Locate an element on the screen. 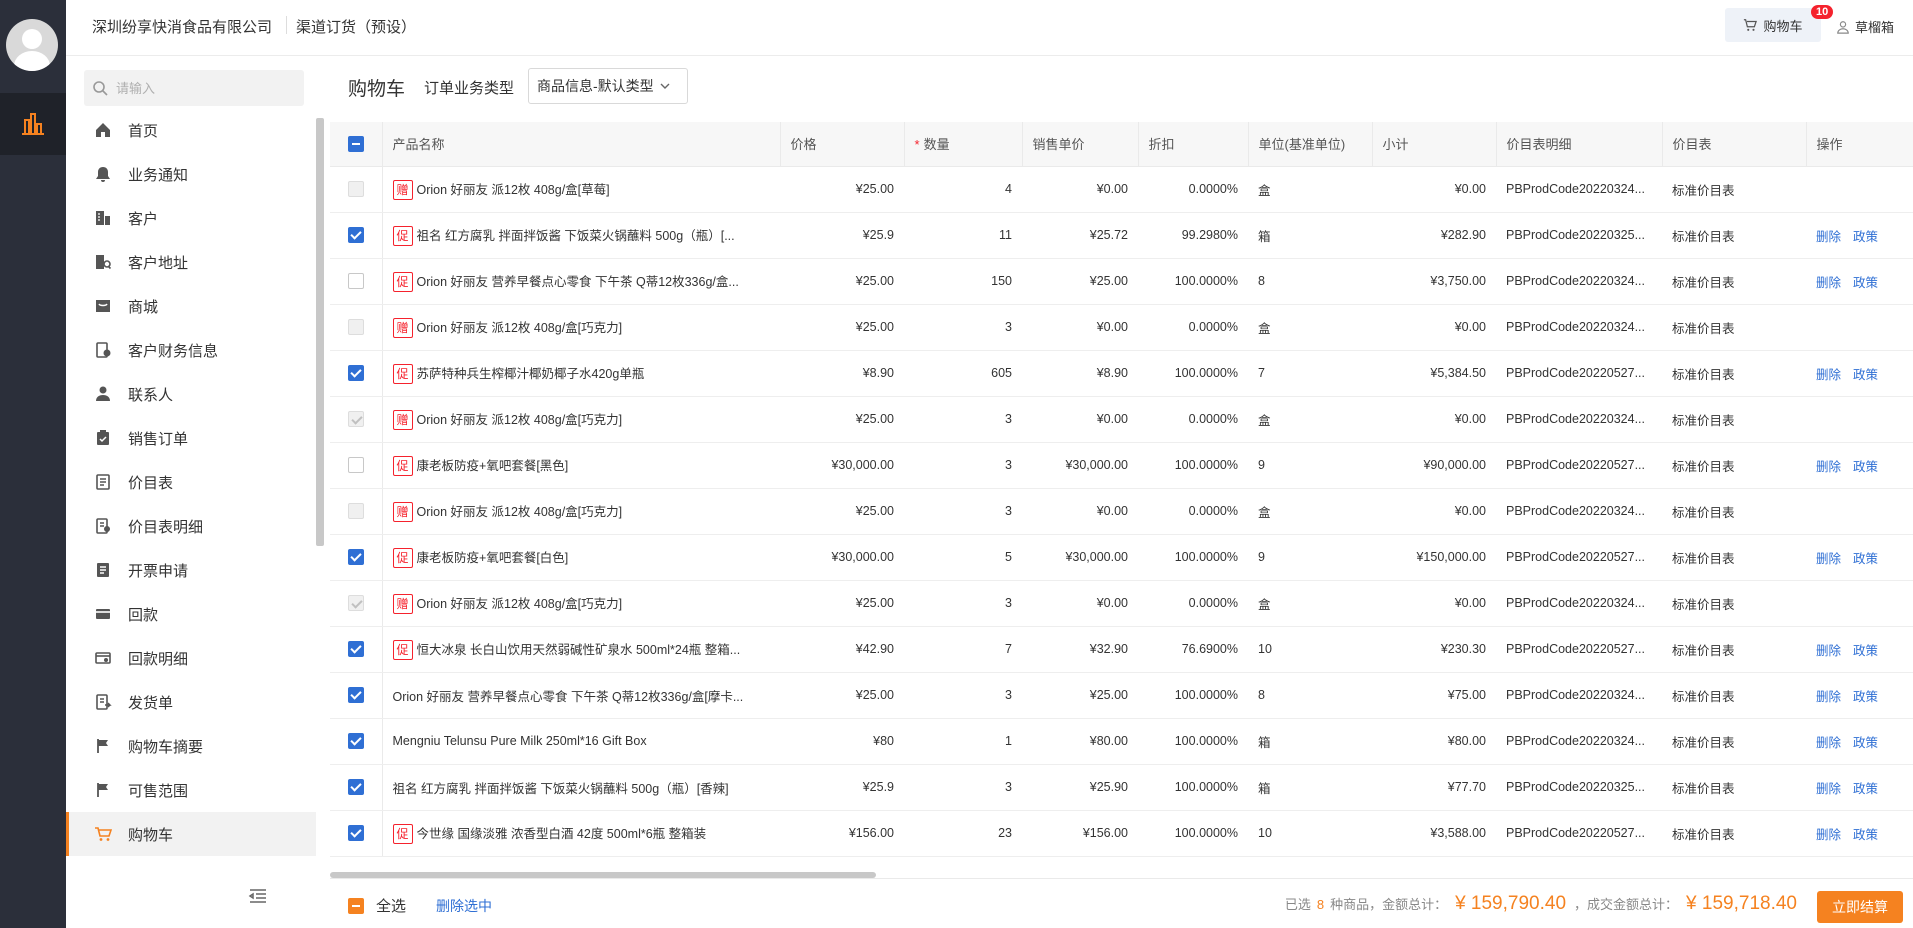 The image size is (1913, 928). sidebar-item-14: 购物车摘要 is located at coordinates (191, 746).